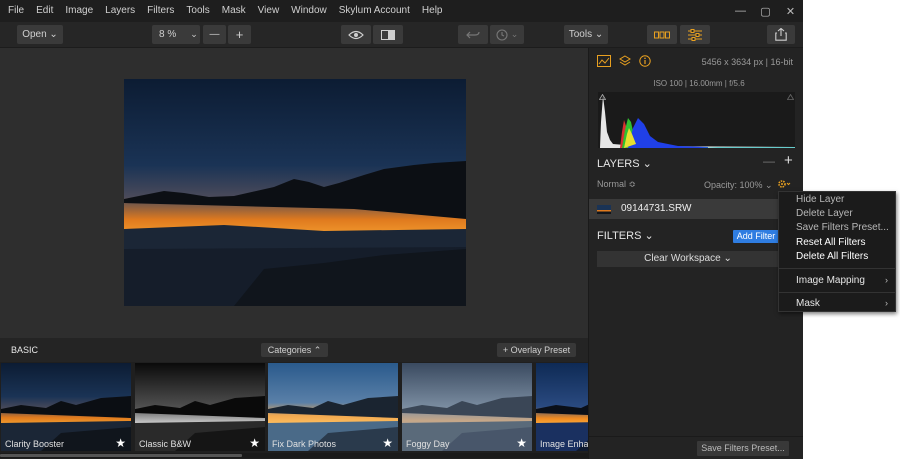 The height and width of the screenshot is (459, 900). What do you see at coordinates (40, 34) in the screenshot?
I see `open-button: Open ⌄` at bounding box center [40, 34].